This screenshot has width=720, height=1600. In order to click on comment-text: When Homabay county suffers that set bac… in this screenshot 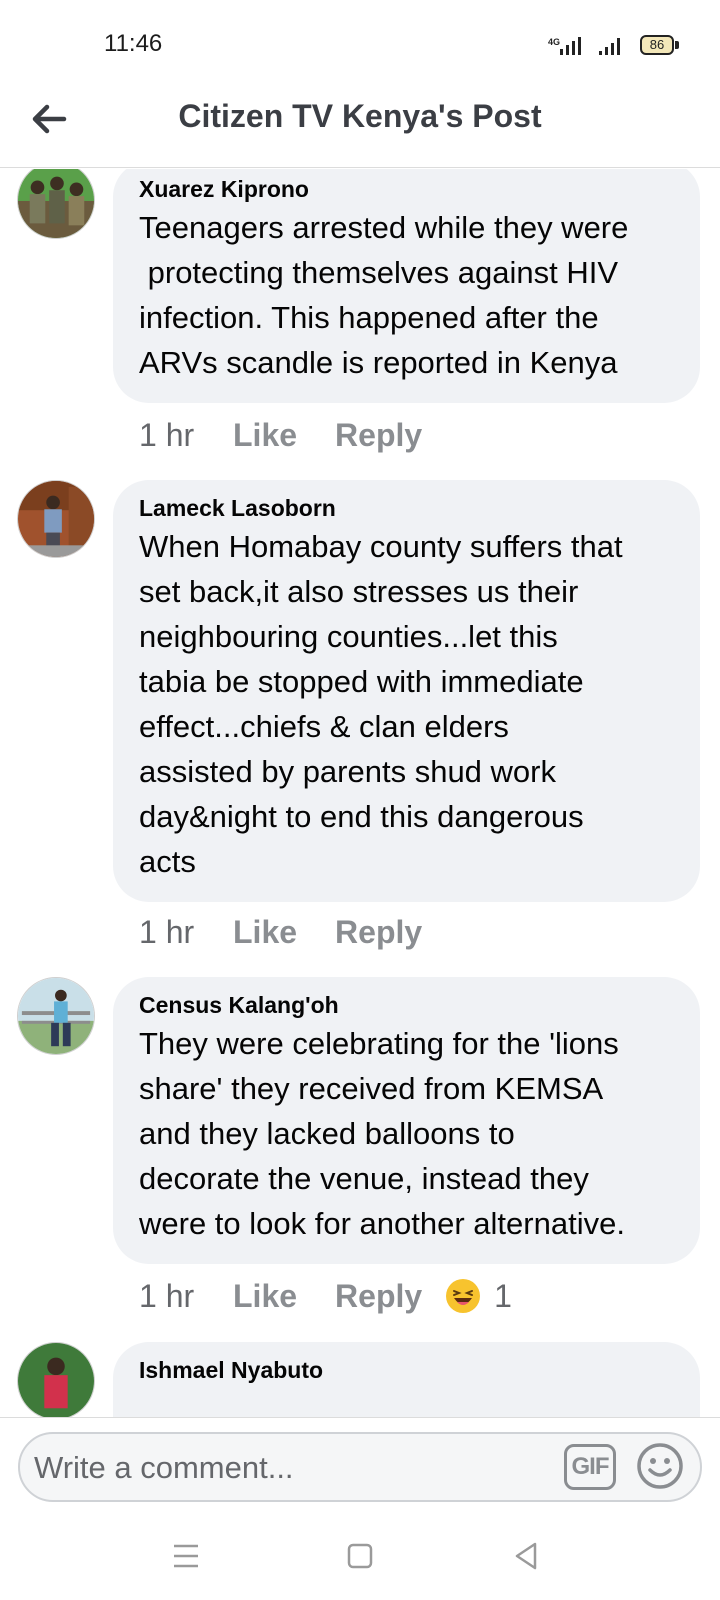, I will do `click(381, 704)`.